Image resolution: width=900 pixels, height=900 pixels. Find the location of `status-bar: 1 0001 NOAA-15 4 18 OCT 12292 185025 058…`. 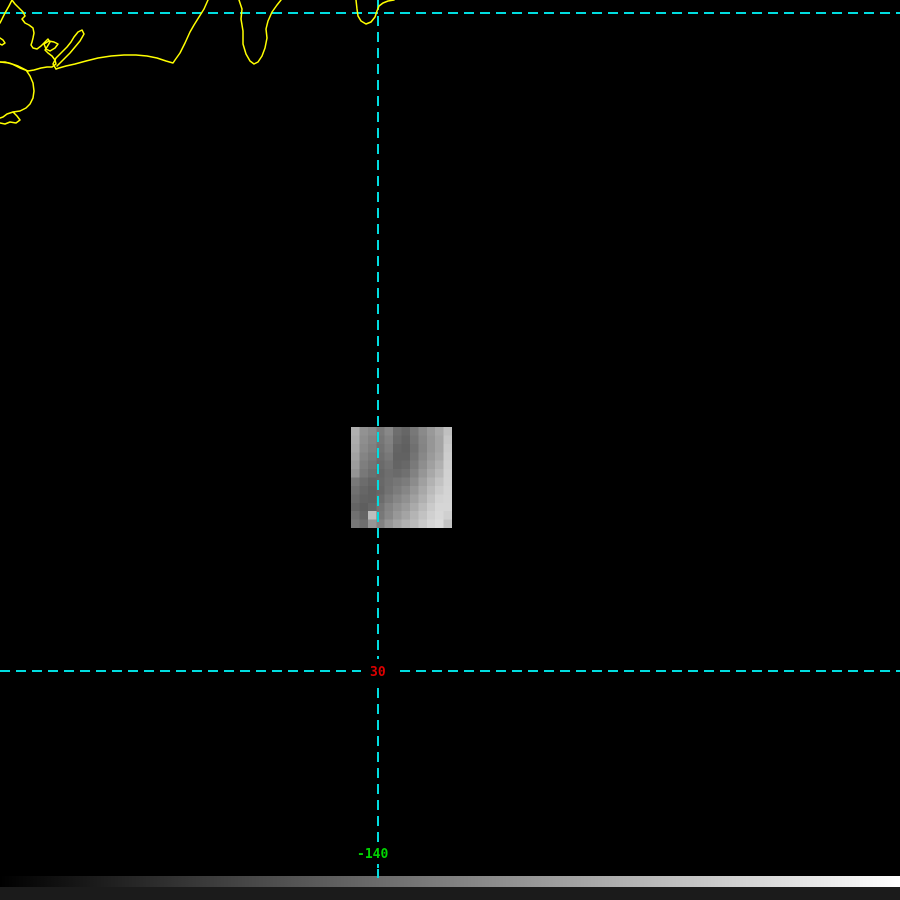

status-bar: 1 0001 NOAA-15 4 18 OCT 12292 185025 058… is located at coordinates (450, 893).